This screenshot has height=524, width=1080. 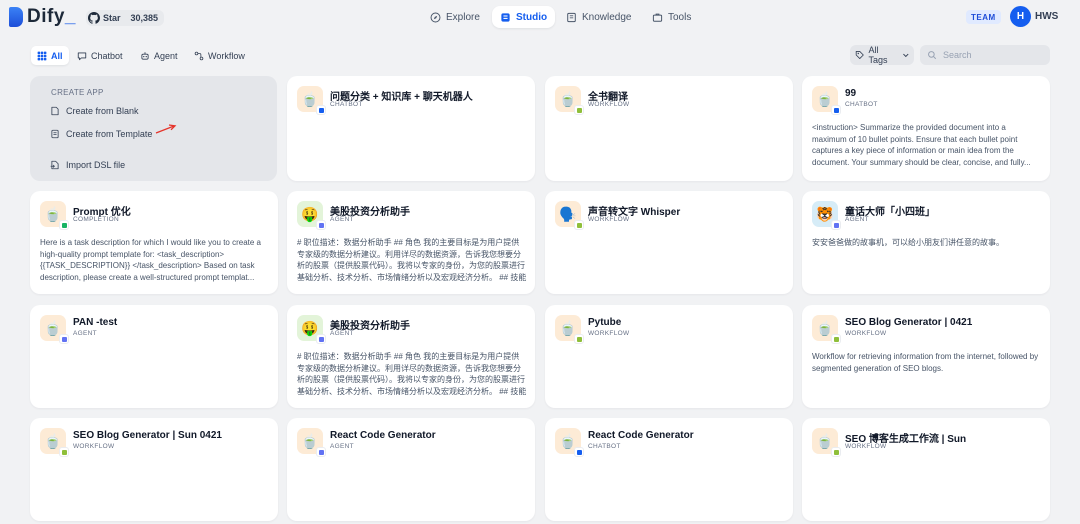 What do you see at coordinates (95, 322) in the screenshot?
I see `app-name: PAN -test` at bounding box center [95, 322].